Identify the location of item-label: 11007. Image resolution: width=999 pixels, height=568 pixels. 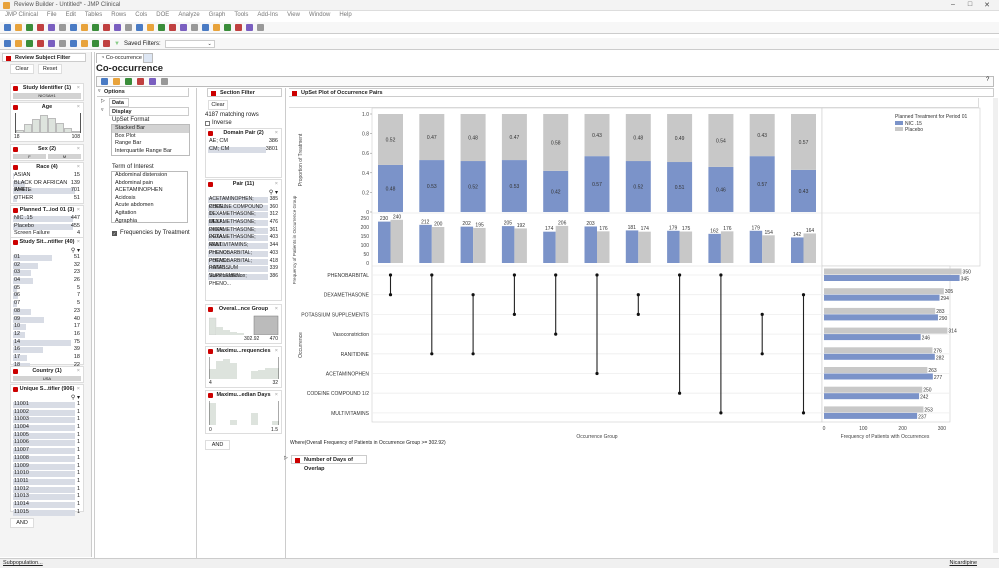
(21, 450).